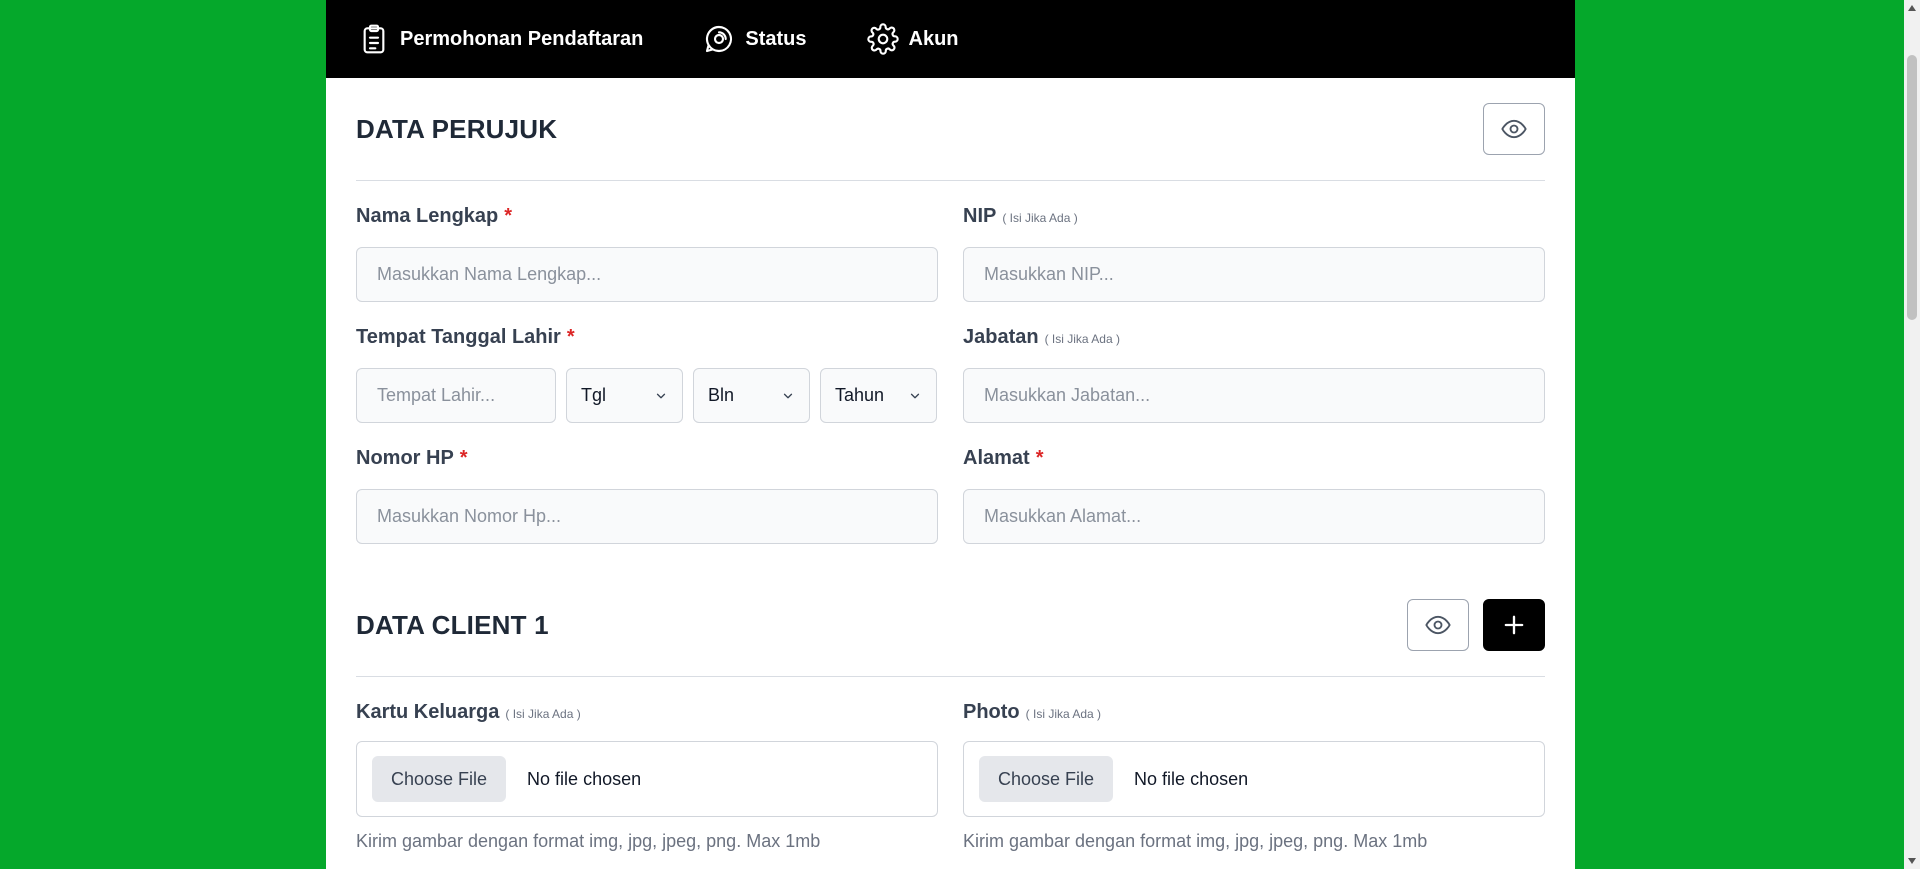 The width and height of the screenshot is (1920, 869). I want to click on year-select: Tahun, so click(878, 395).